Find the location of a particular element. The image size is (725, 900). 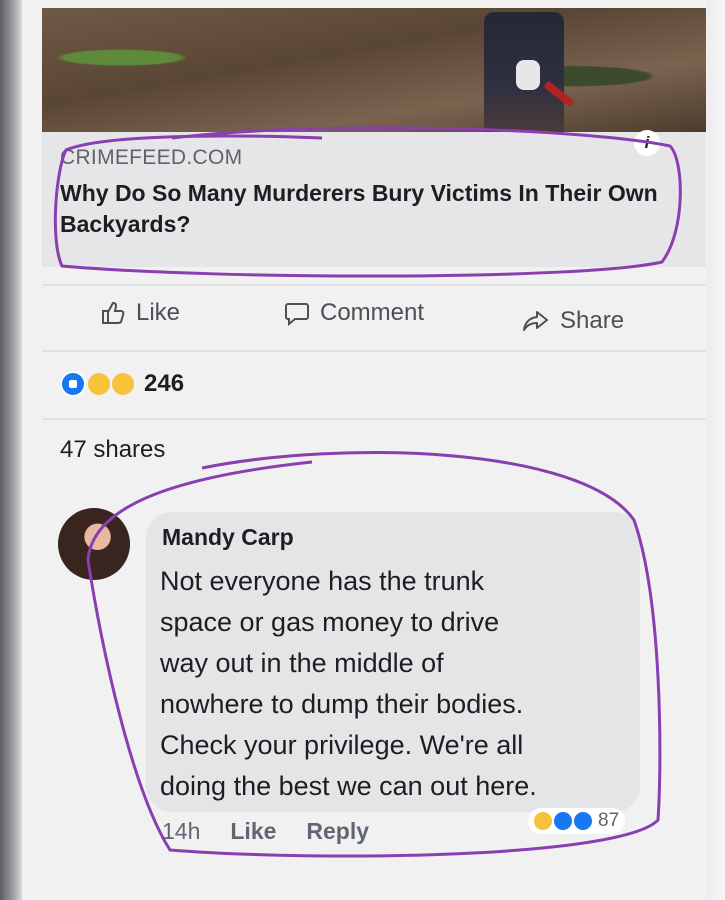

sad-icon is located at coordinates (123, 384).